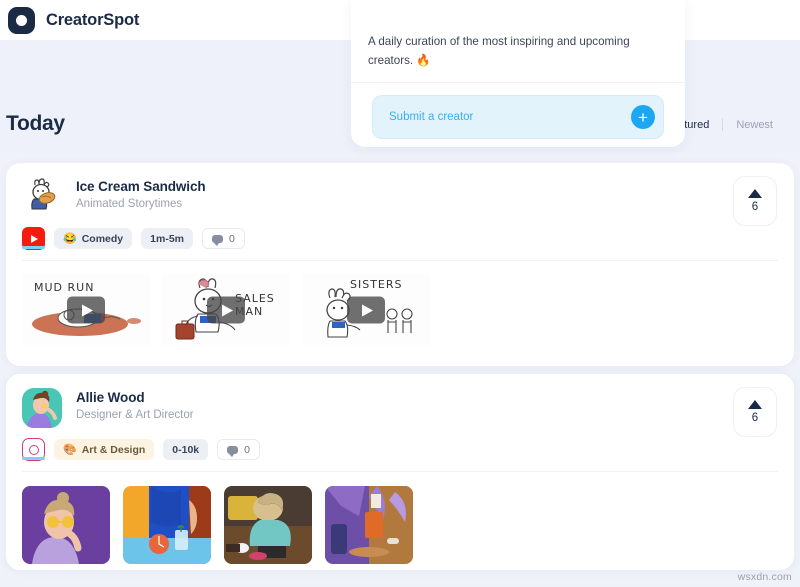 Image resolution: width=800 pixels, height=587 pixels. Describe the element at coordinates (64, 287) in the screenshot. I see `video-title: MUD RUN` at that location.